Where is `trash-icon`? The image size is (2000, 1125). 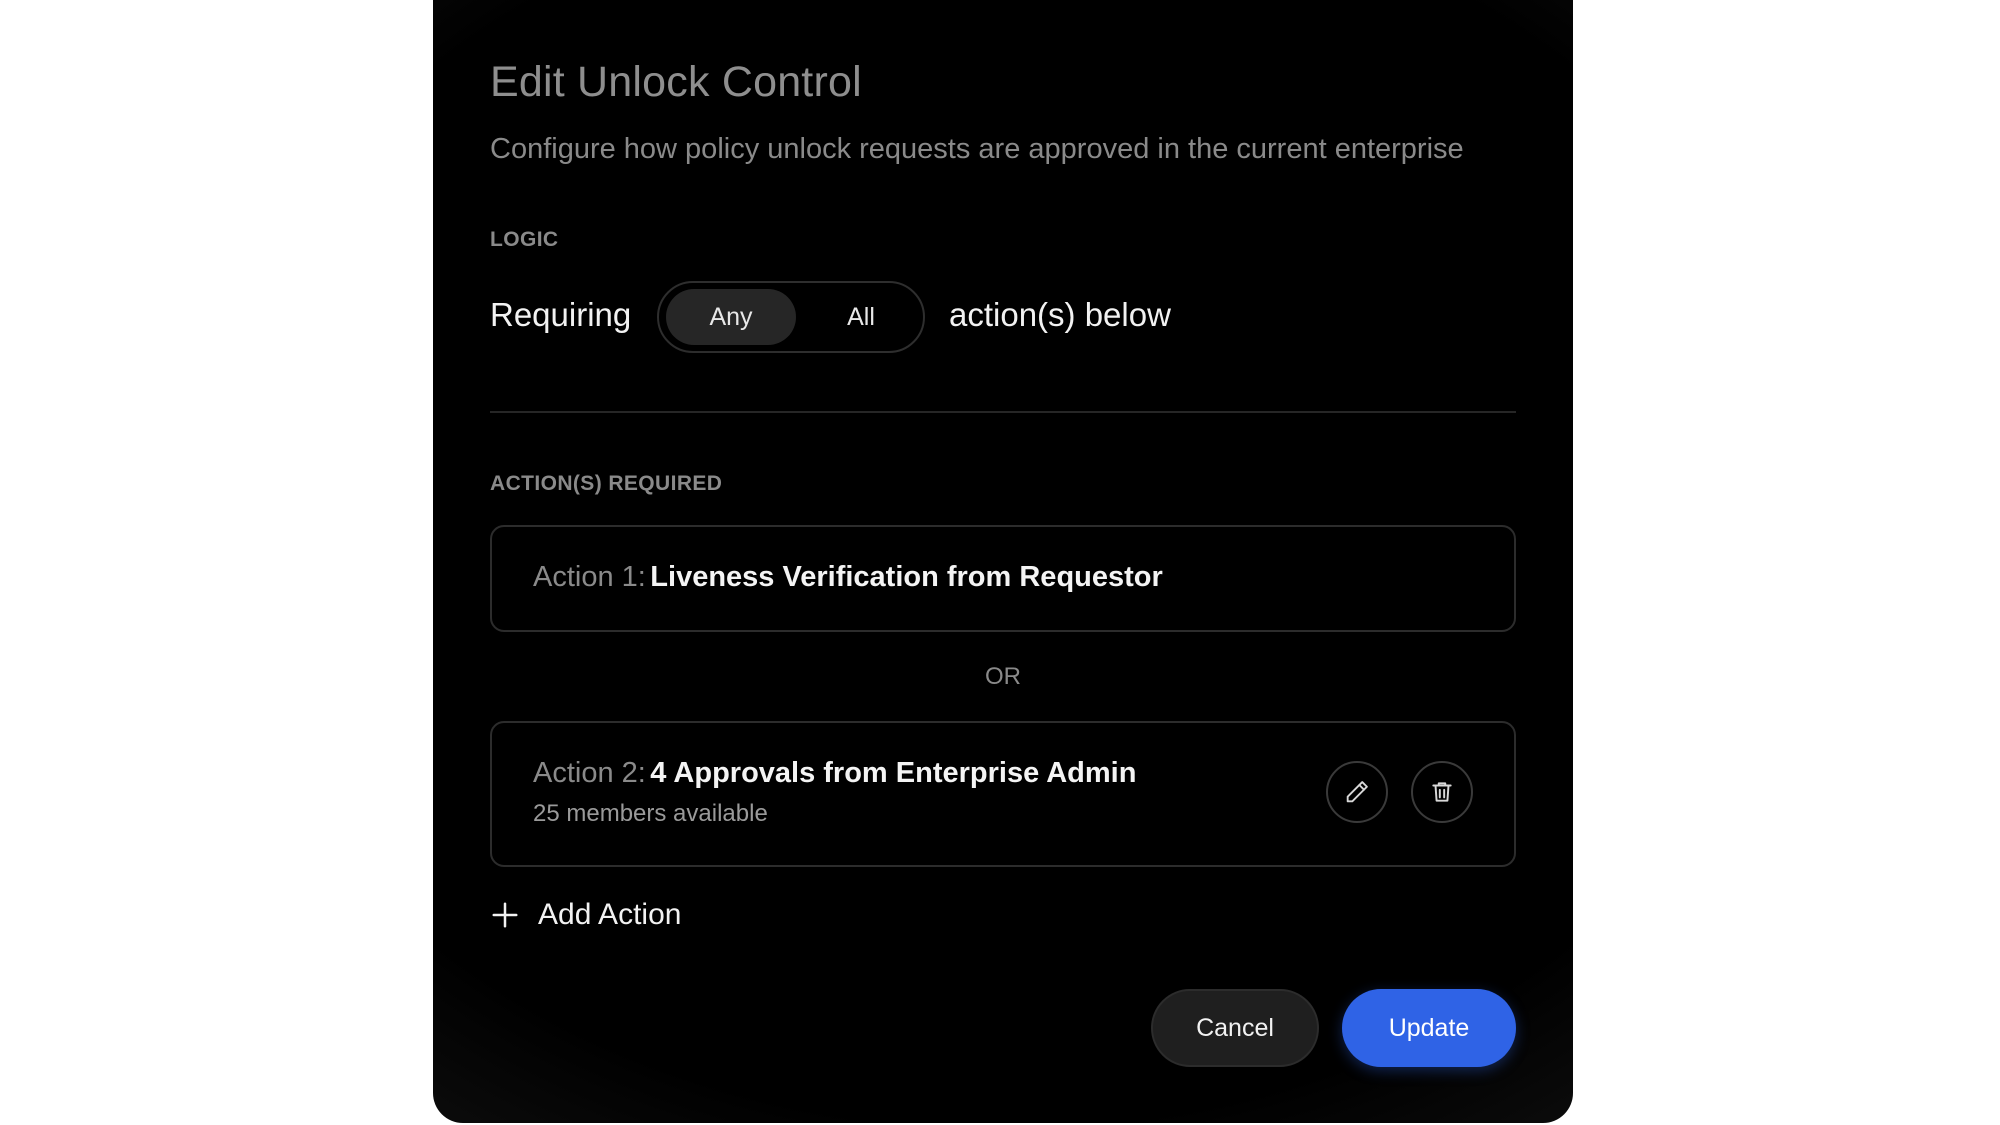 trash-icon is located at coordinates (1442, 792).